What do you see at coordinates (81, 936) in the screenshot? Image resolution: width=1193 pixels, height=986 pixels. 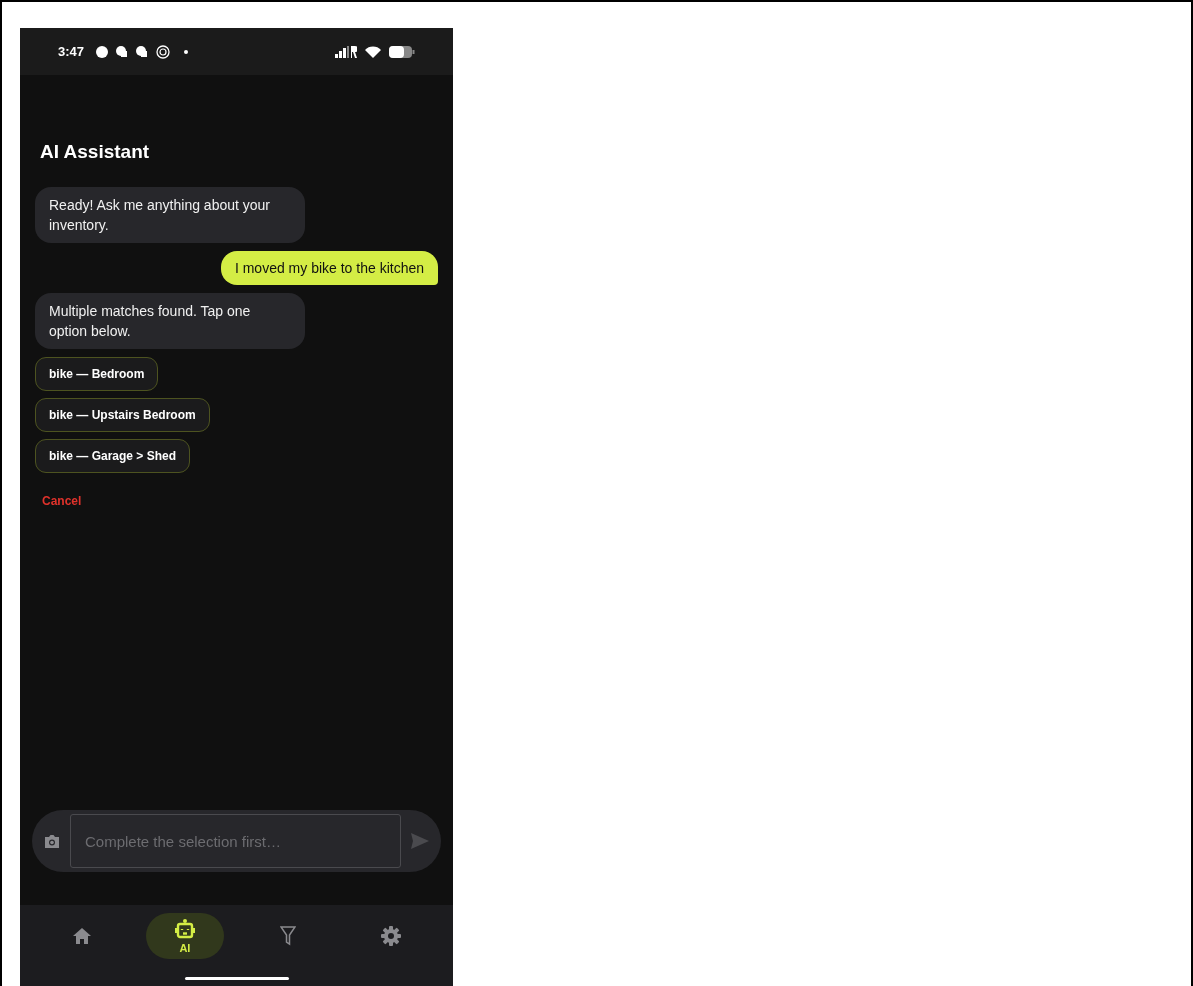 I see `home-icon` at bounding box center [81, 936].